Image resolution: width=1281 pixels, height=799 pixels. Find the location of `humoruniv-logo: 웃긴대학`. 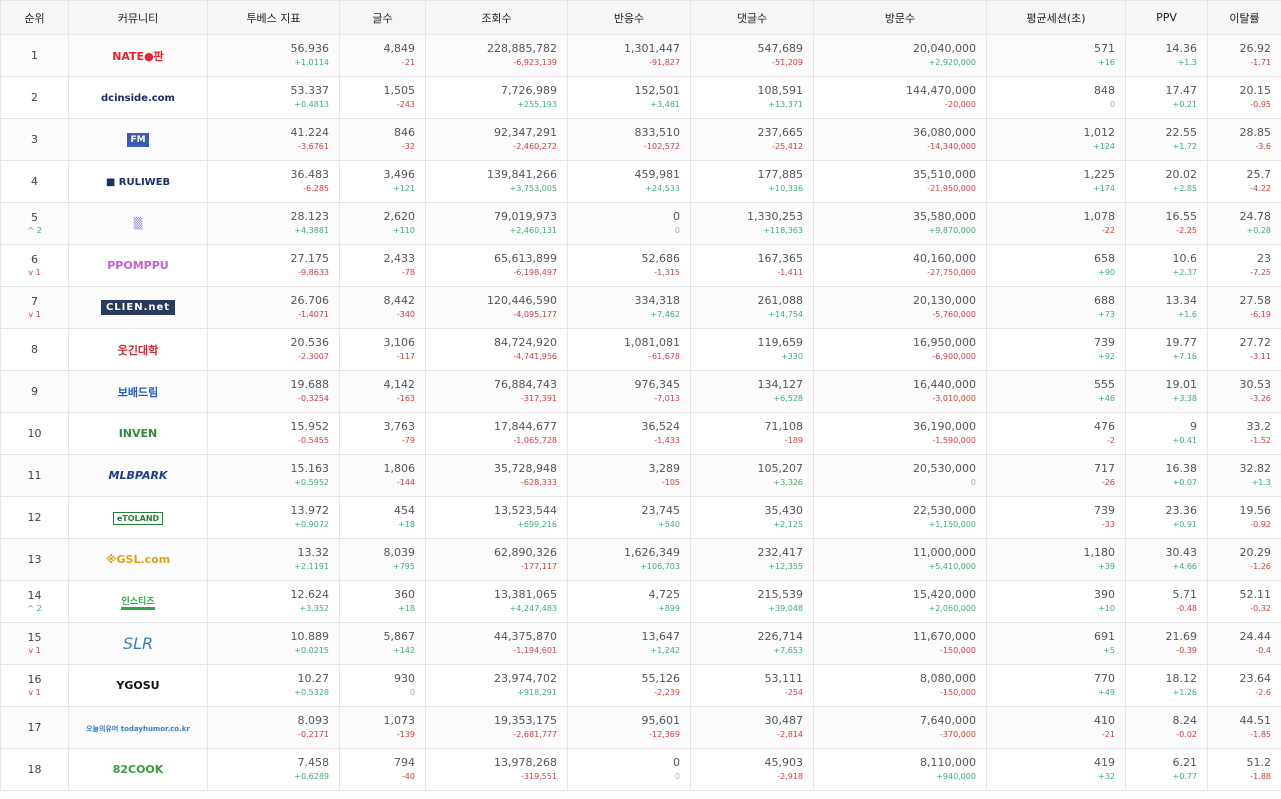

humoruniv-logo: 웃긴대학 is located at coordinates (138, 350).